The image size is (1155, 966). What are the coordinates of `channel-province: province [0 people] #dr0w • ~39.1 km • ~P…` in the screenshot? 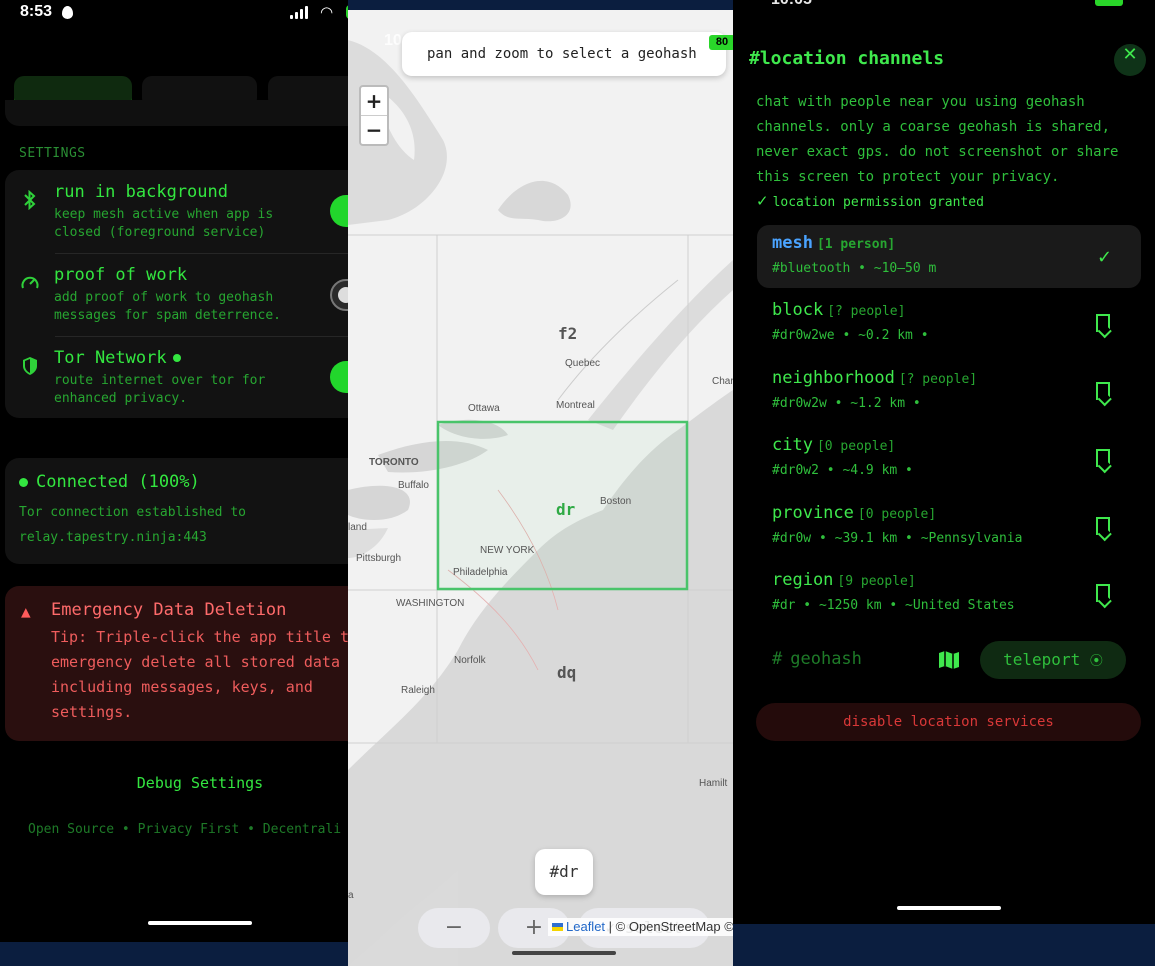 It's located at (949, 526).